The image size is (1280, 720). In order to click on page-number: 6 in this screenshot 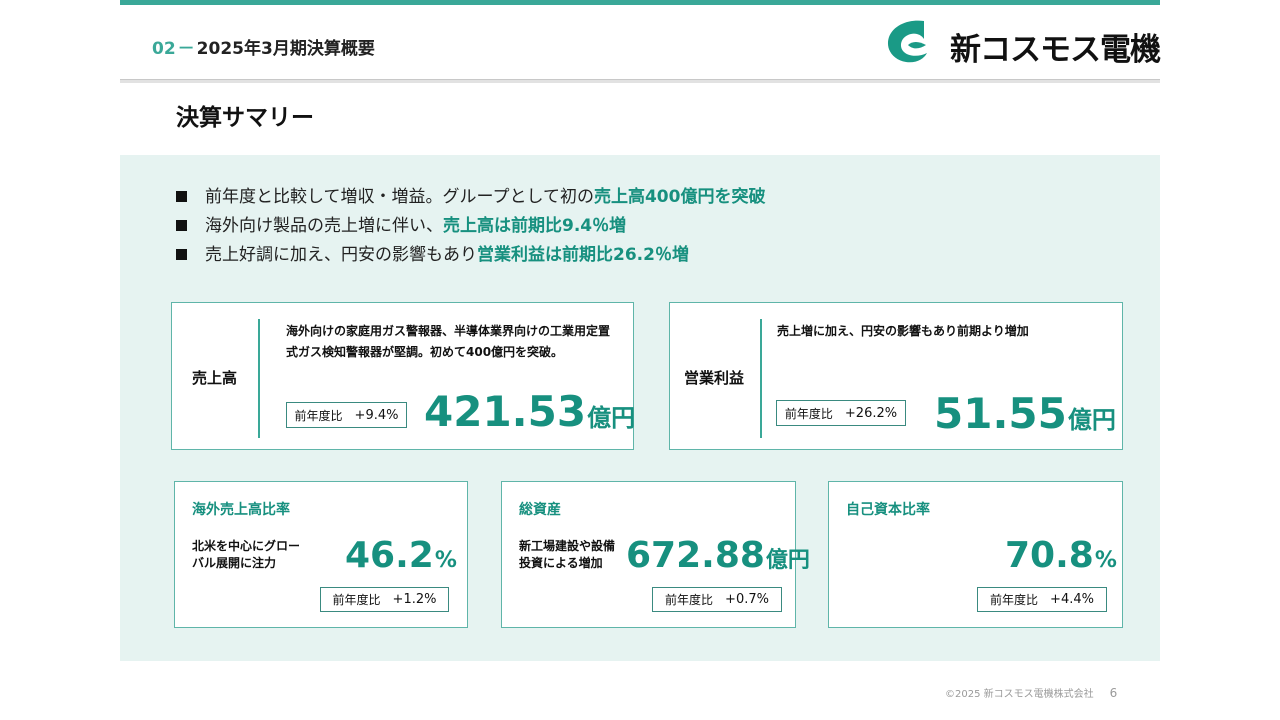, I will do `click(1113, 693)`.